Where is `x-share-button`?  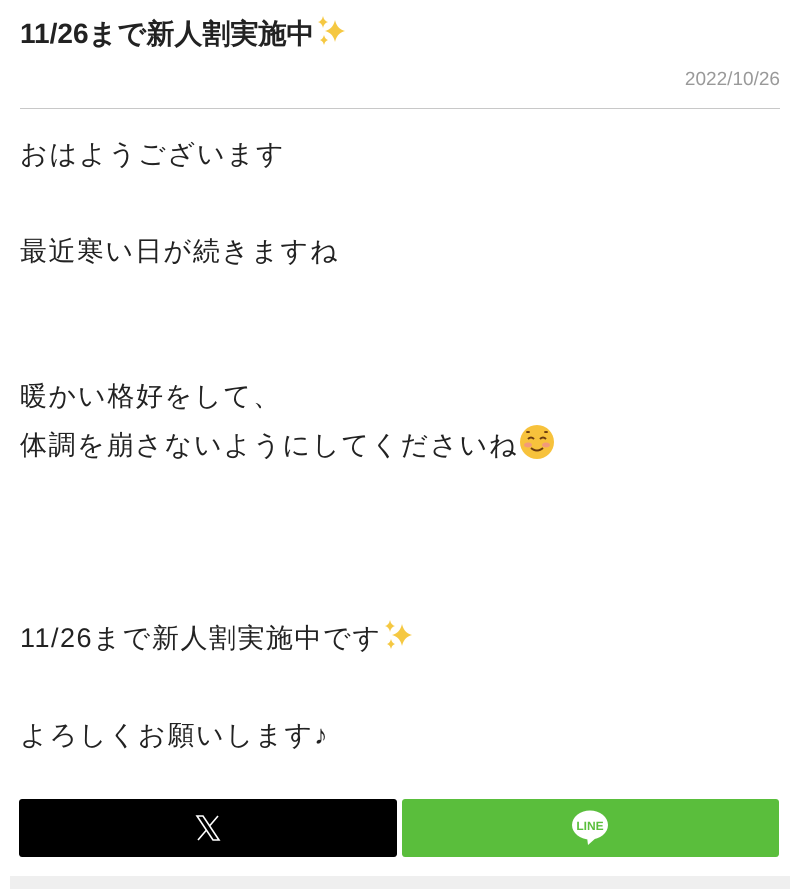
x-share-button is located at coordinates (207, 828).